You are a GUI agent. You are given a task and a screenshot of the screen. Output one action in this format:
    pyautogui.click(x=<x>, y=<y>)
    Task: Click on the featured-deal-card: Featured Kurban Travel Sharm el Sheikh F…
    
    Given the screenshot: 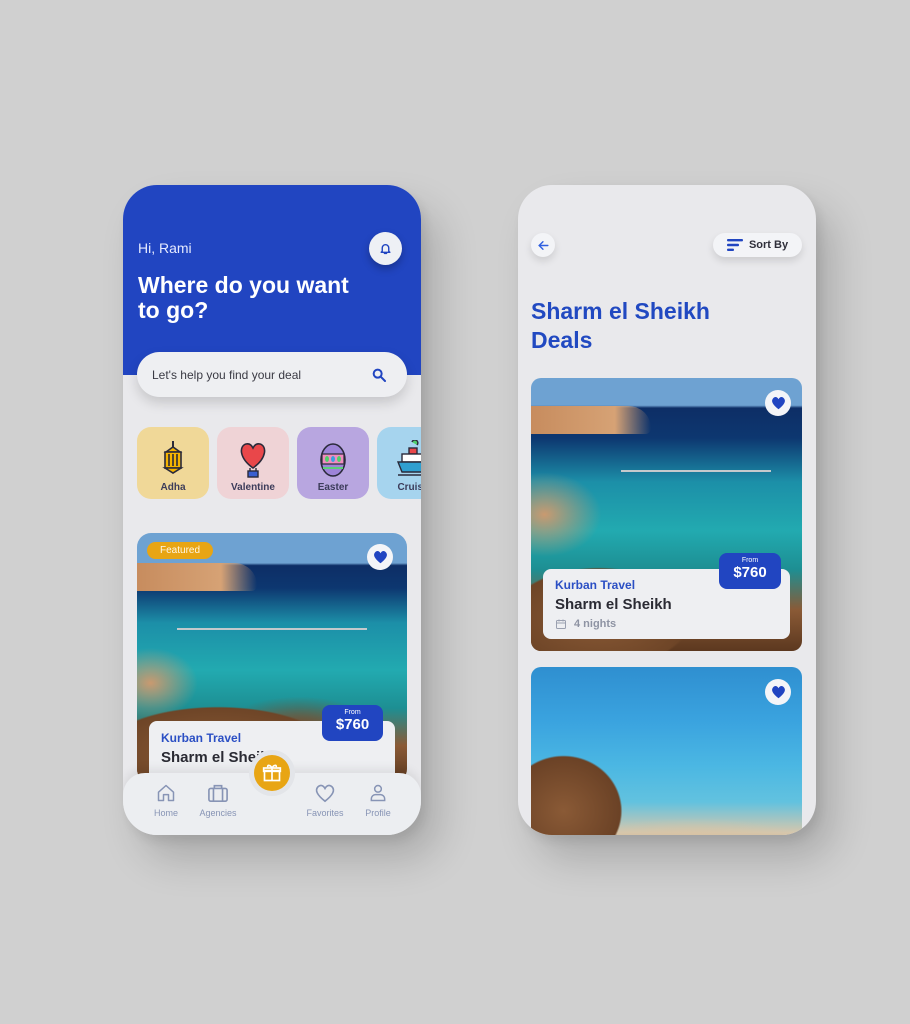 What is the action you would take?
    pyautogui.click(x=272, y=658)
    